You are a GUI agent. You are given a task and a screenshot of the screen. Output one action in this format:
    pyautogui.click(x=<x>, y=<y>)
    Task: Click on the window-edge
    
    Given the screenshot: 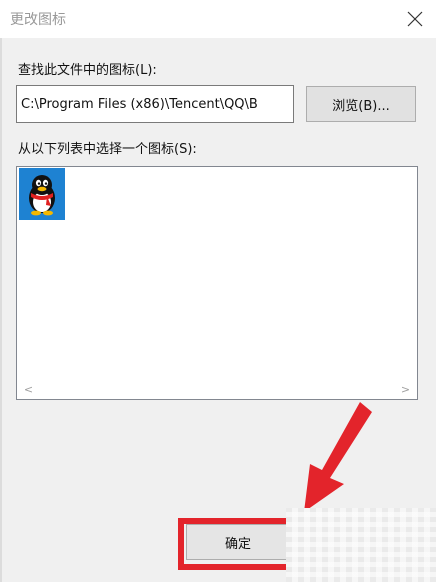 What is the action you would take?
    pyautogui.click(x=1, y=310)
    